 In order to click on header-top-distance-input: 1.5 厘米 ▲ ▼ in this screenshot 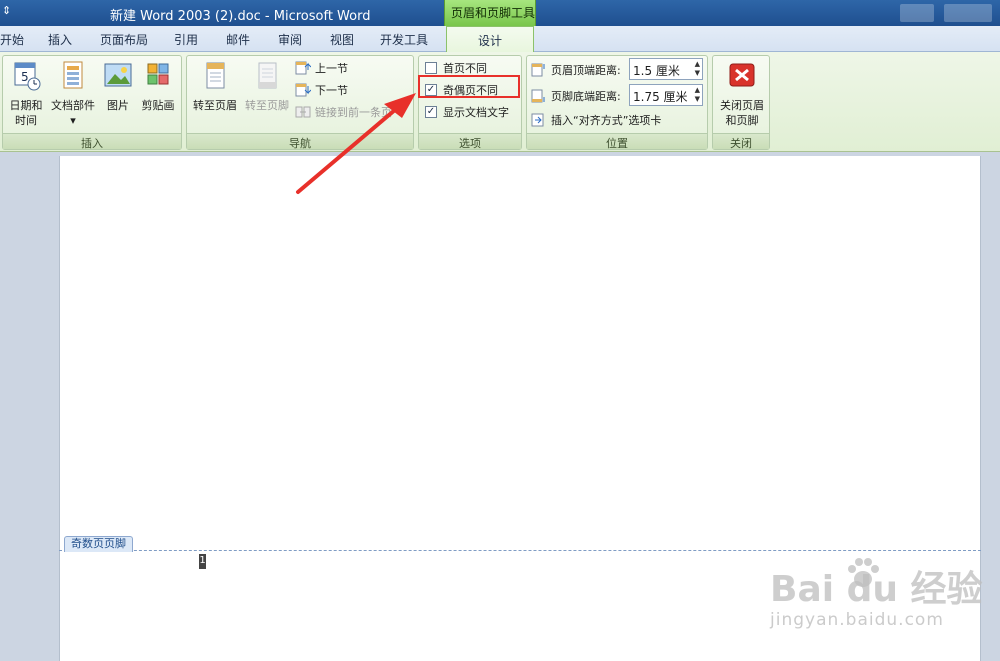, I will do `click(666, 69)`.